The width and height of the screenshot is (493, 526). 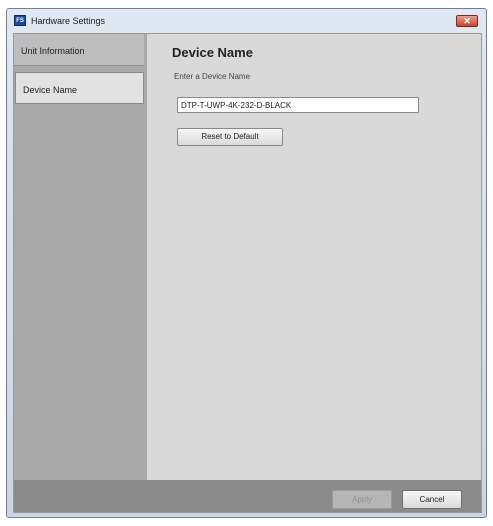 I want to click on footer-bar: Apply Cancel, so click(x=247, y=496).